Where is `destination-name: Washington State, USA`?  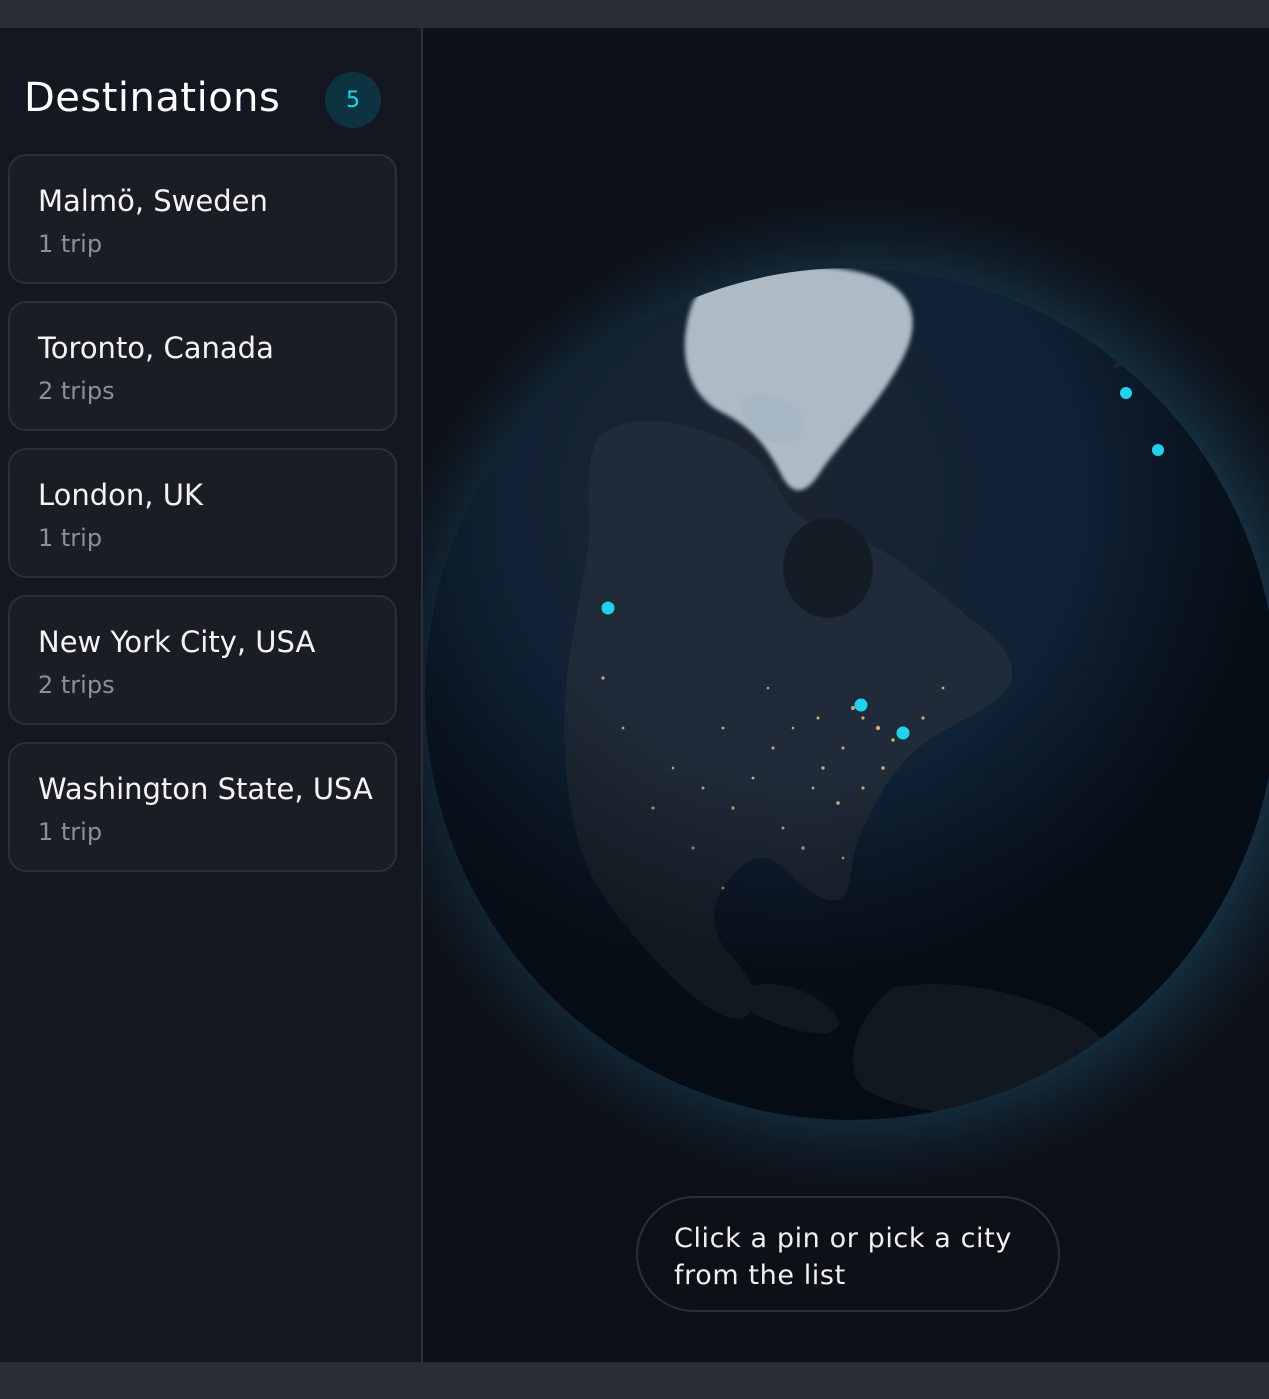 destination-name: Washington State, USA is located at coordinates (205, 789).